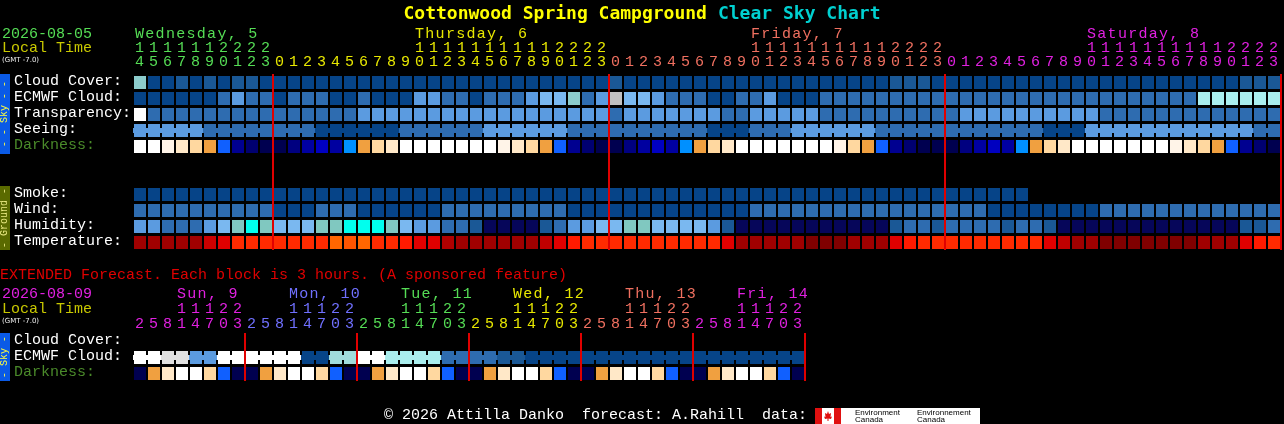  What do you see at coordinates (325, 294) in the screenshot?
I see `day-label: Mon, 10` at bounding box center [325, 294].